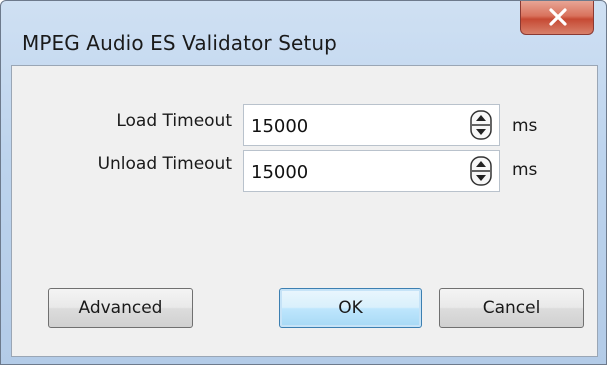 The image size is (609, 367). Describe the element at coordinates (279, 126) in the screenshot. I see `load-timeout-value: 15000` at that location.